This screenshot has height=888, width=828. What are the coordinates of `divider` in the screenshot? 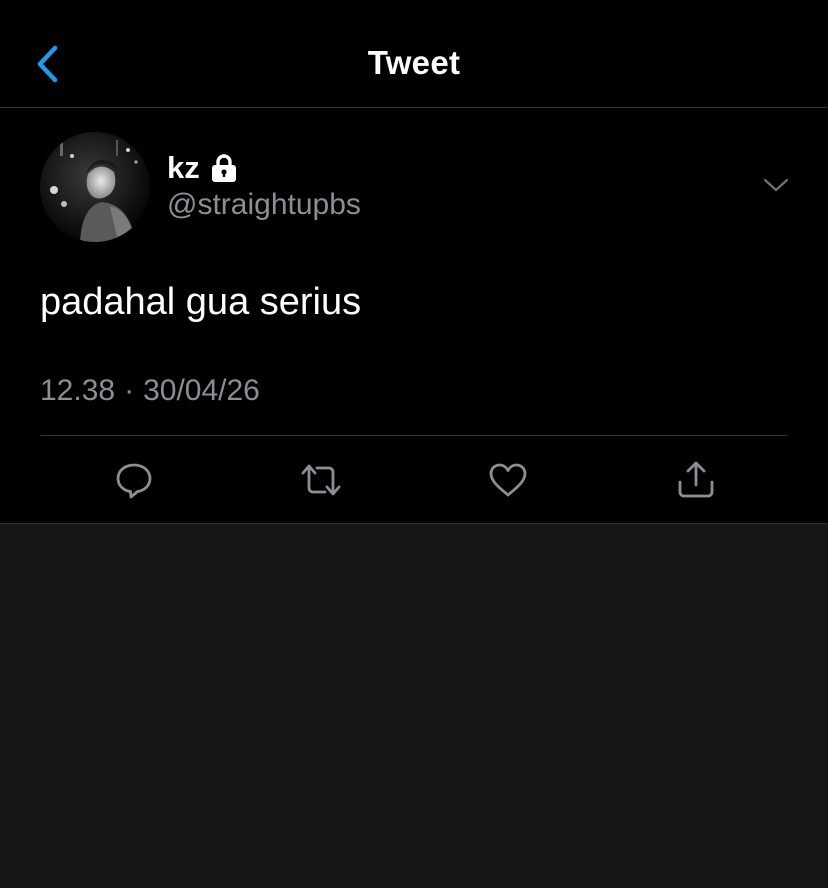 It's located at (414, 435).